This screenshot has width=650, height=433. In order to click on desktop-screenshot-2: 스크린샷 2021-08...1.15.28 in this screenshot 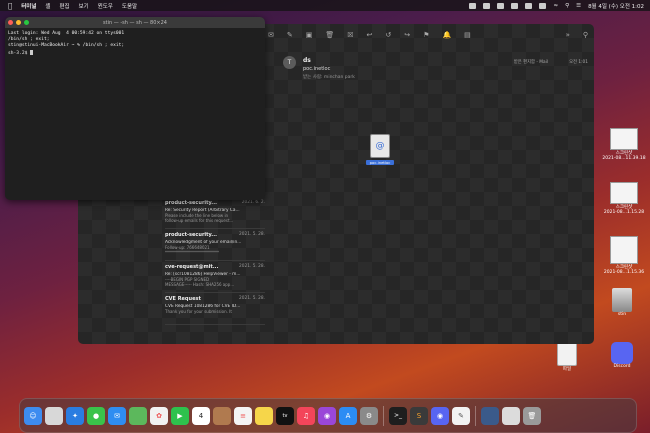, I will do `click(624, 198)`.